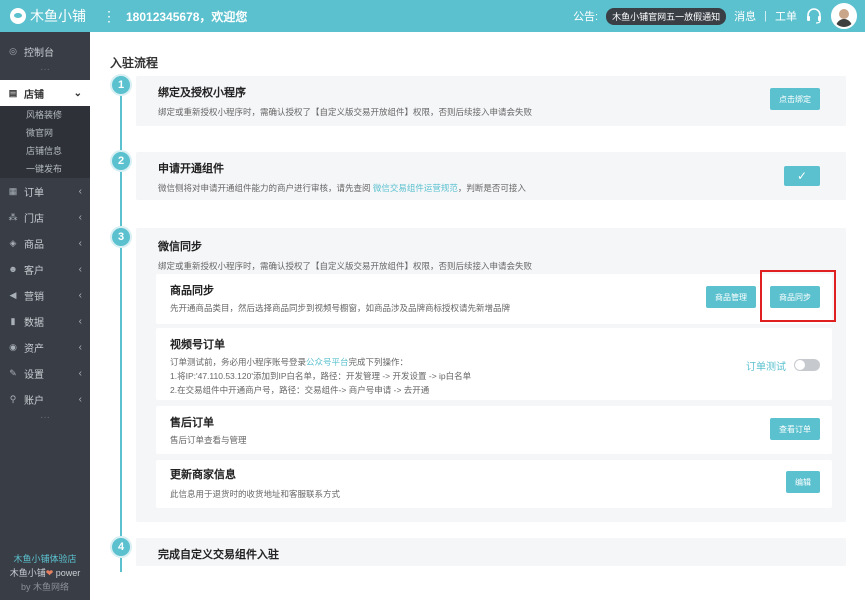 This screenshot has width=865, height=600. What do you see at coordinates (45, 295) in the screenshot?
I see `sidebar-item-marketing: ◀ 营销 ‹` at bounding box center [45, 295].